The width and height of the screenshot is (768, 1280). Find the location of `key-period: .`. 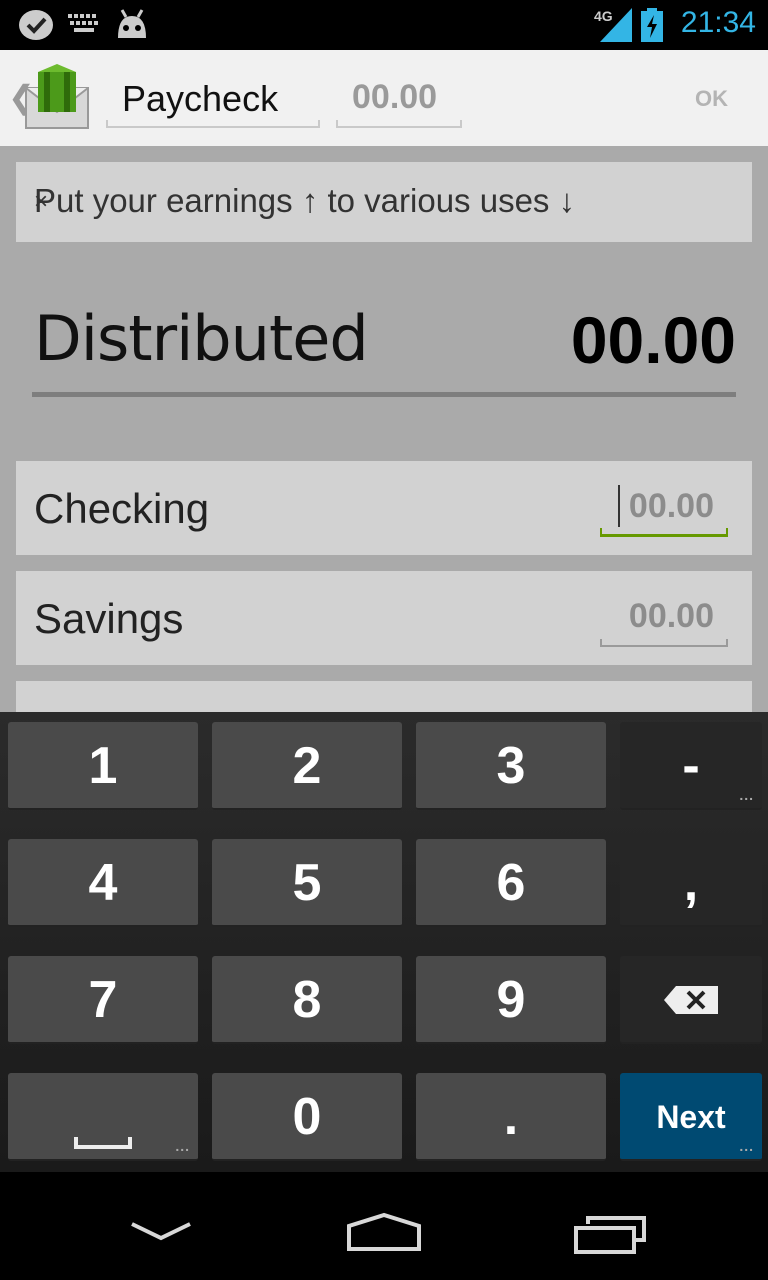

key-period: . is located at coordinates (511, 1117).